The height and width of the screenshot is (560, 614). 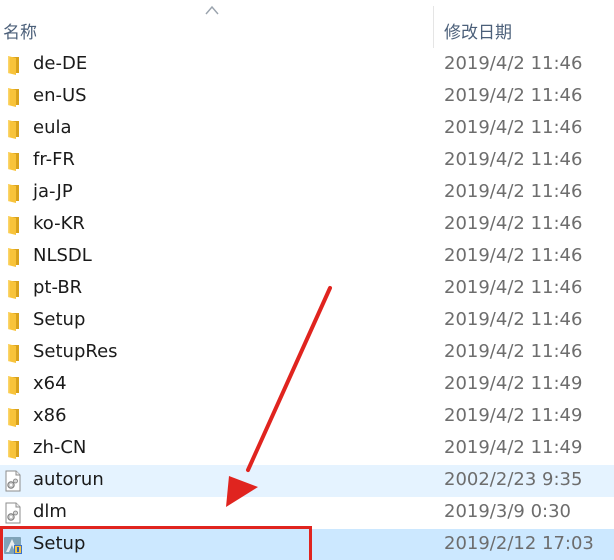 What do you see at coordinates (307, 321) in the screenshot?
I see `file-row: Setup 2019/4/2 11:46` at bounding box center [307, 321].